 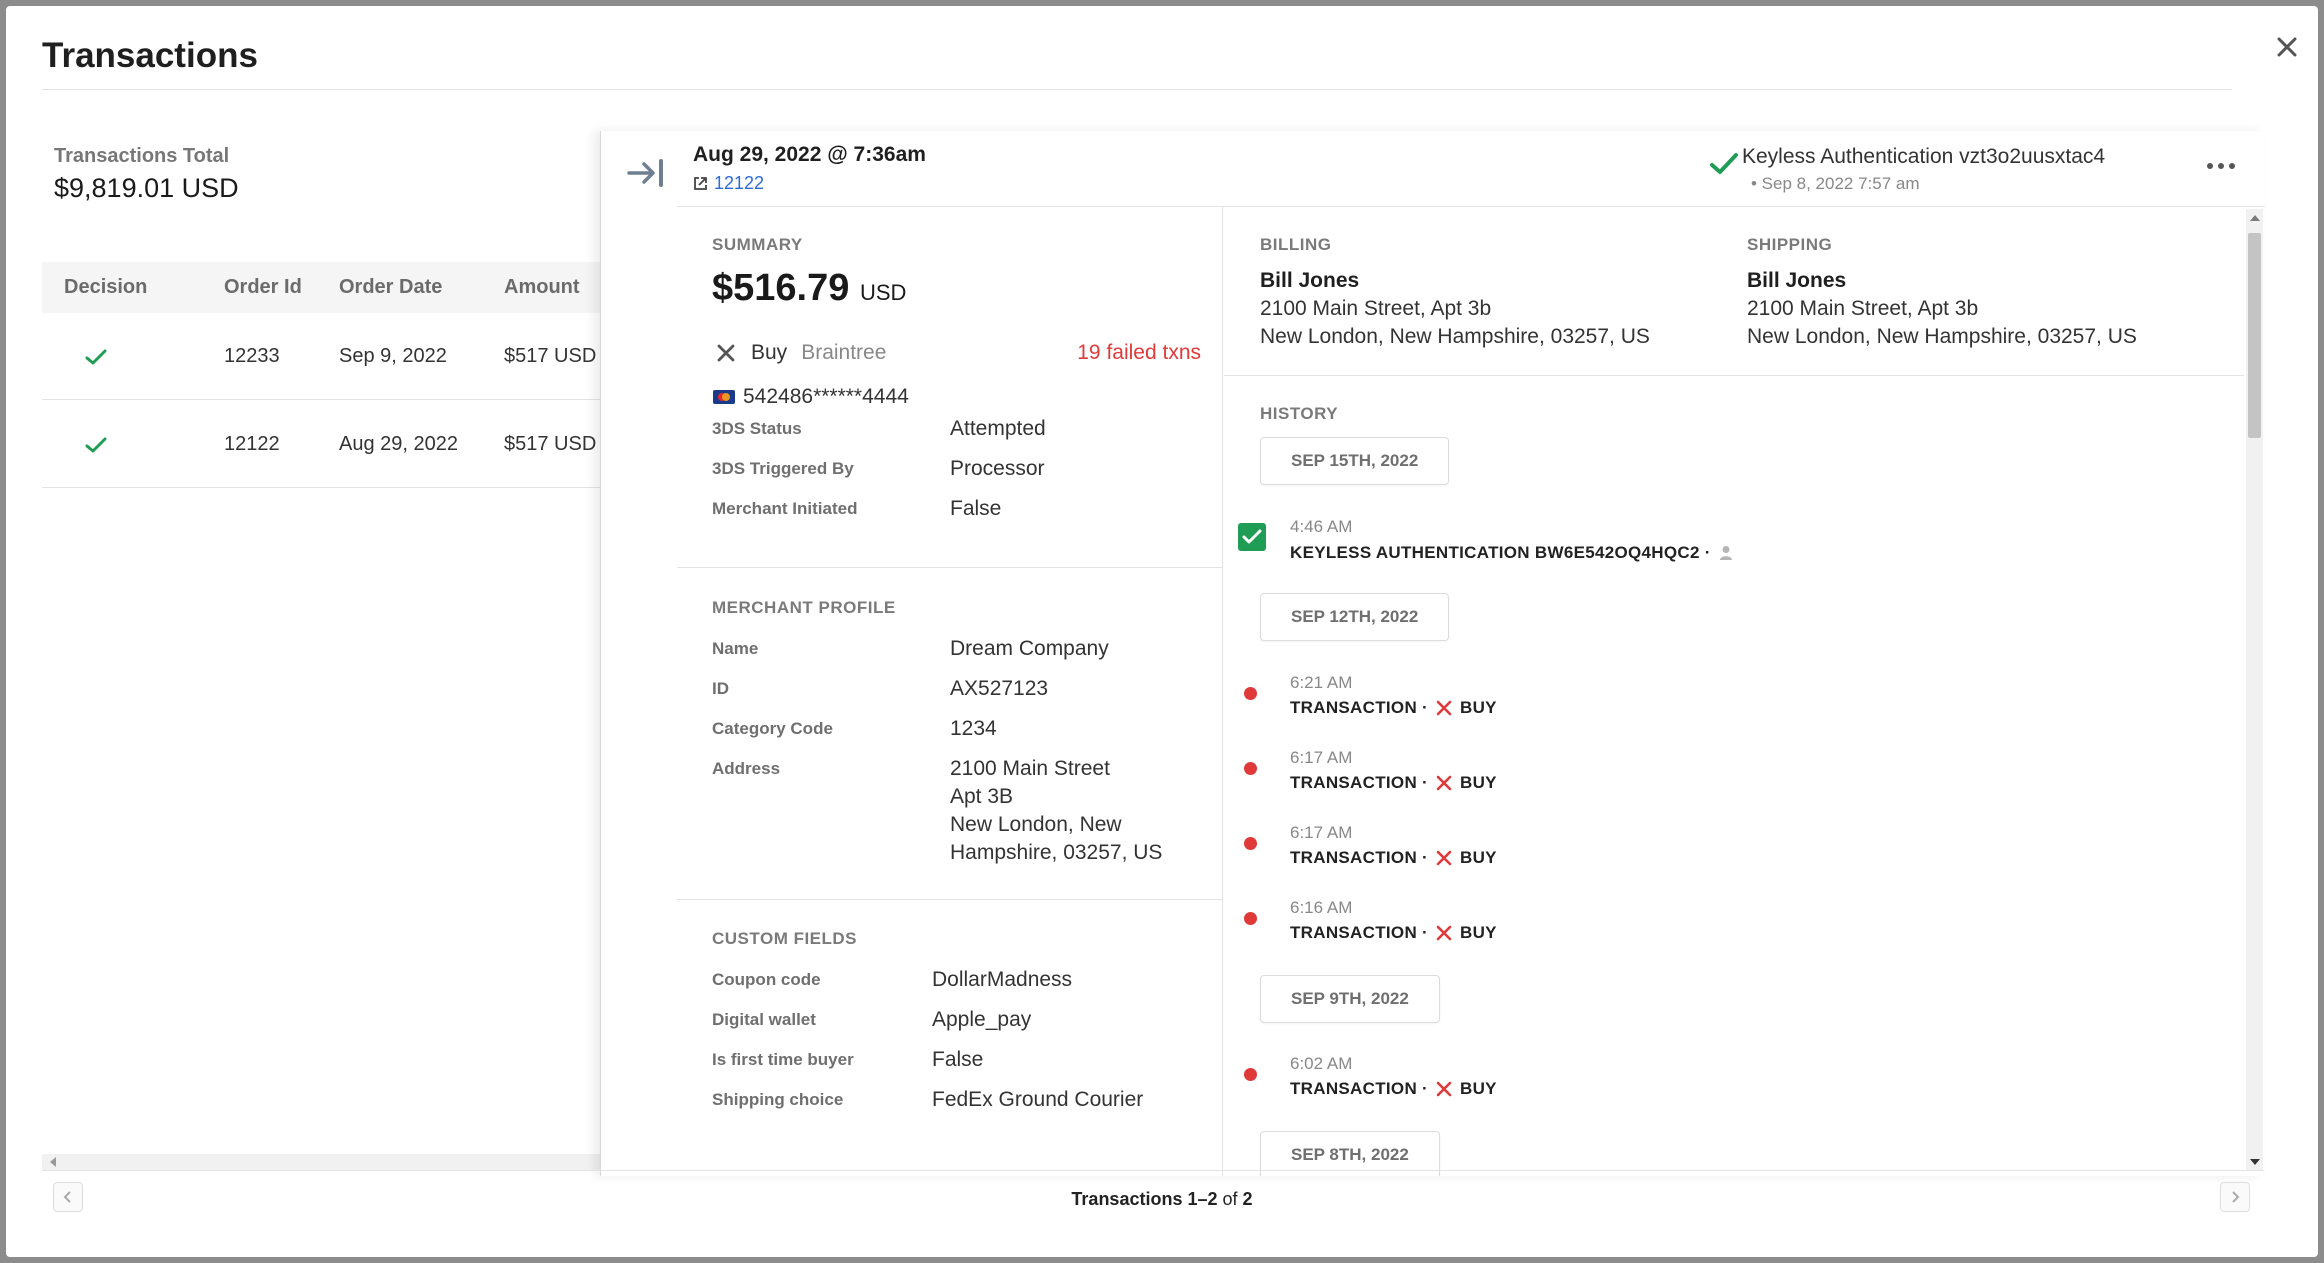 What do you see at coordinates (1924, 156) in the screenshot?
I see `auth-title: Keyless Authentication vzt3o2uusxtac4` at bounding box center [1924, 156].